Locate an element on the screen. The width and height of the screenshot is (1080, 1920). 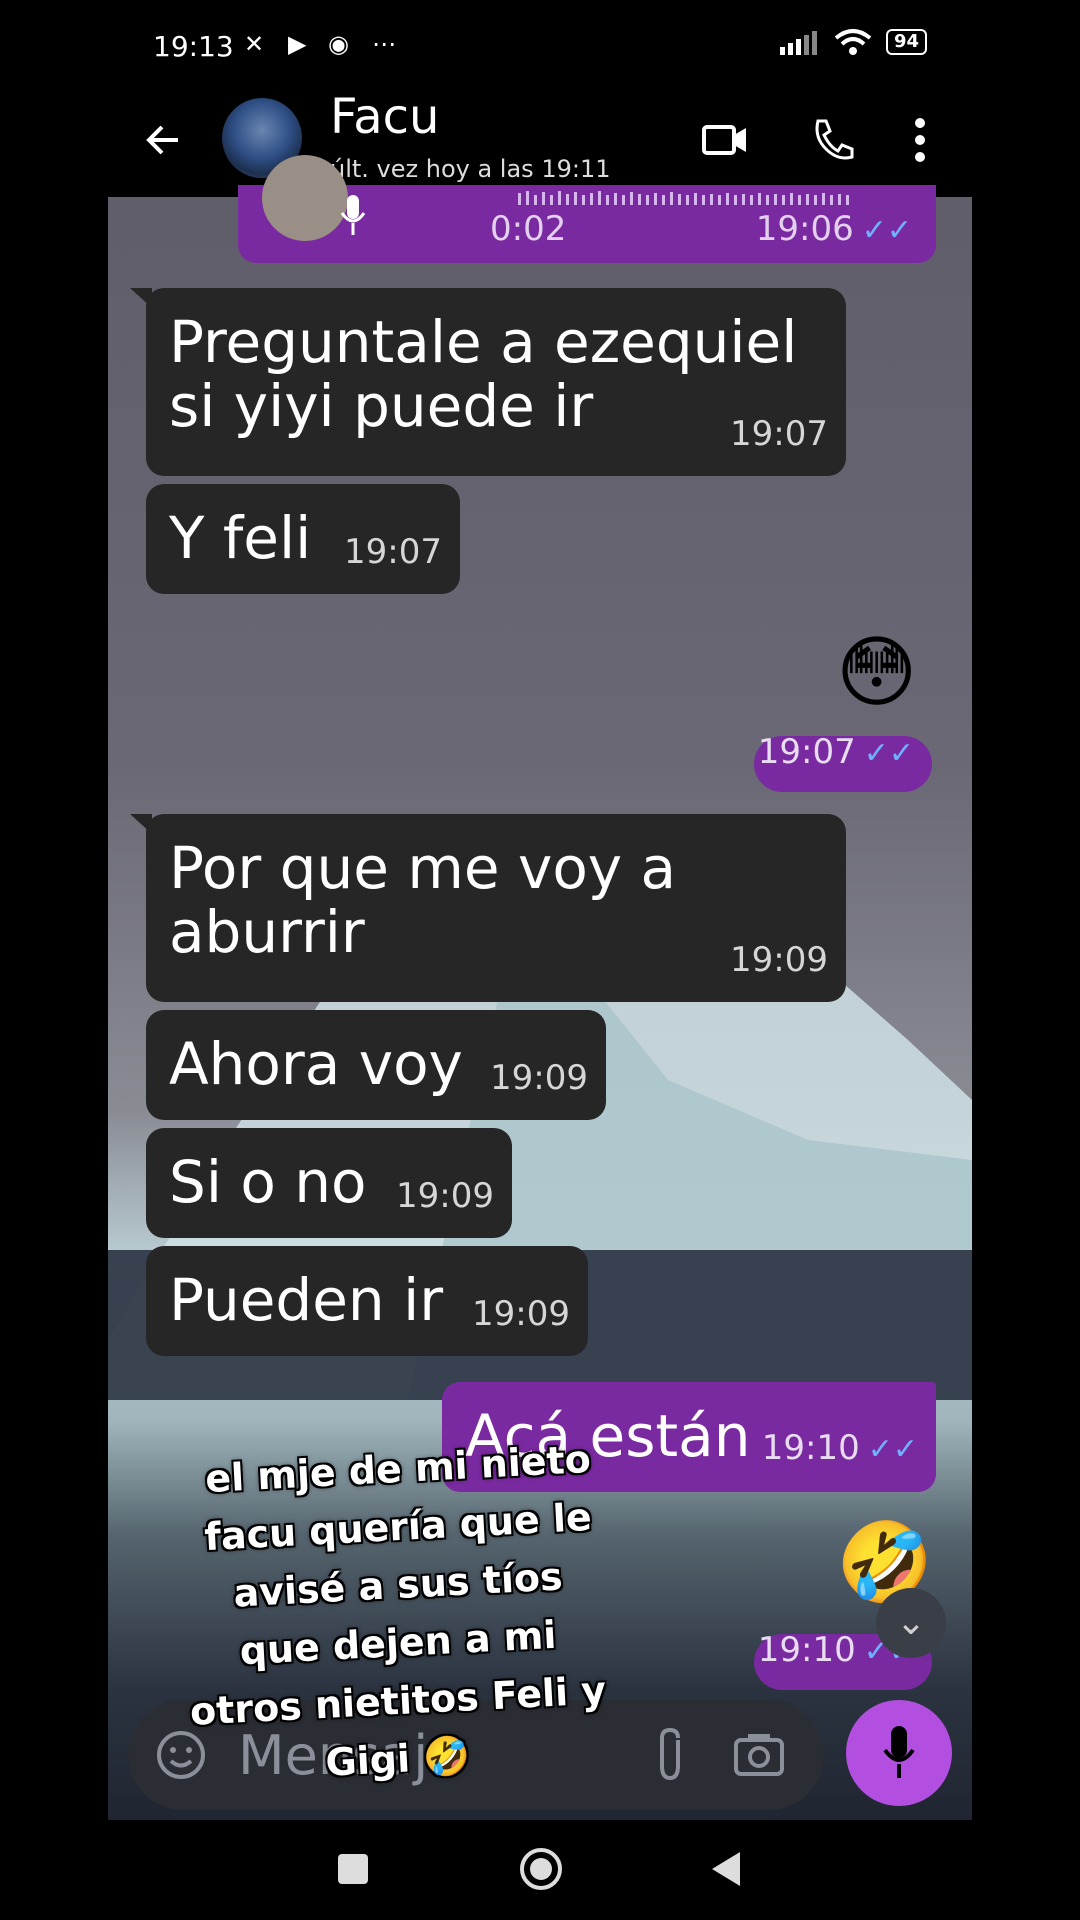
message-text: Preguntale a ezequiel si yiyi puede ir is located at coordinates (483, 374).